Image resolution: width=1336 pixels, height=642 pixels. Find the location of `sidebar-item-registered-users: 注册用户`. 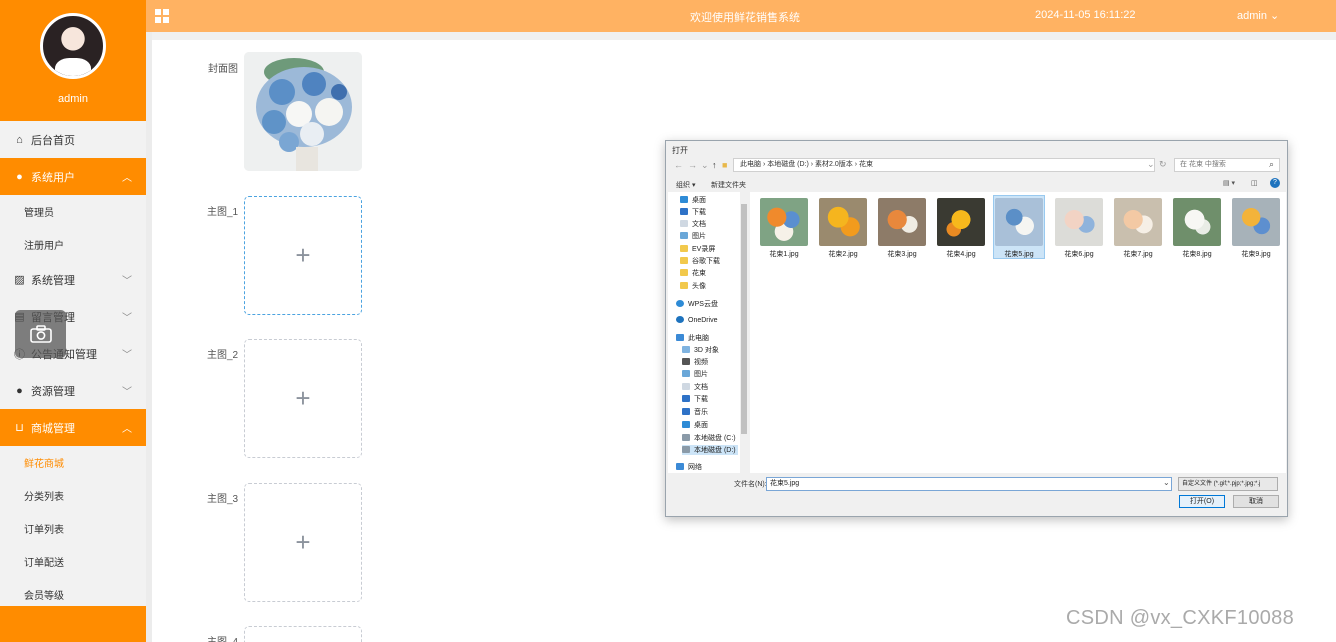

sidebar-item-registered-users: 注册用户 is located at coordinates (73, 244).